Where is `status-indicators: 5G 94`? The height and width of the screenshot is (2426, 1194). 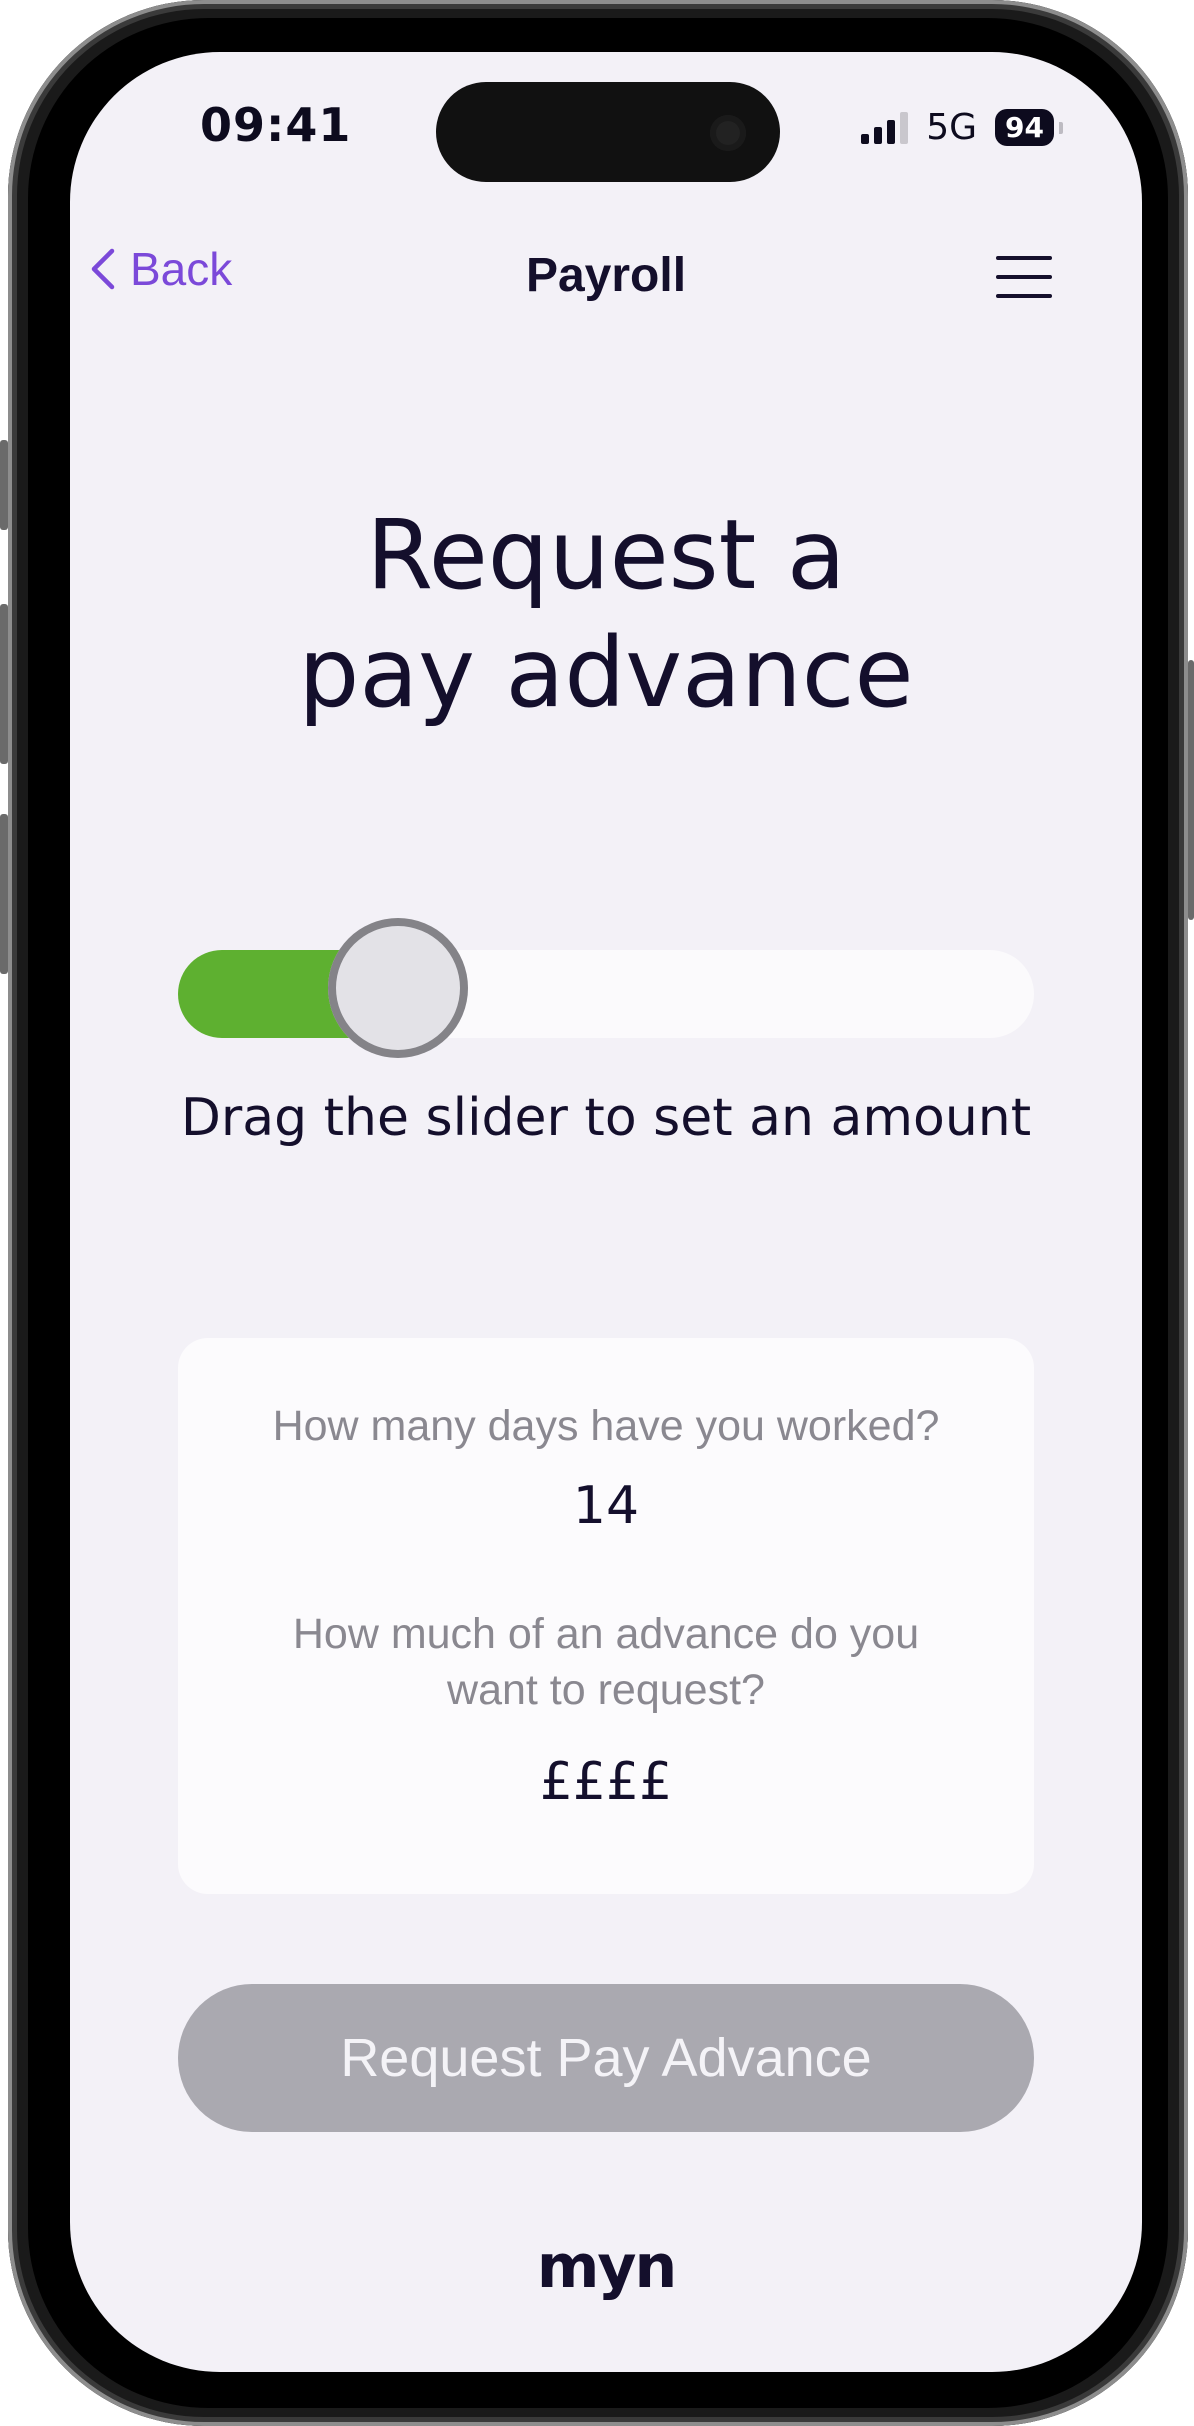 status-indicators: 5G 94 is located at coordinates (962, 127).